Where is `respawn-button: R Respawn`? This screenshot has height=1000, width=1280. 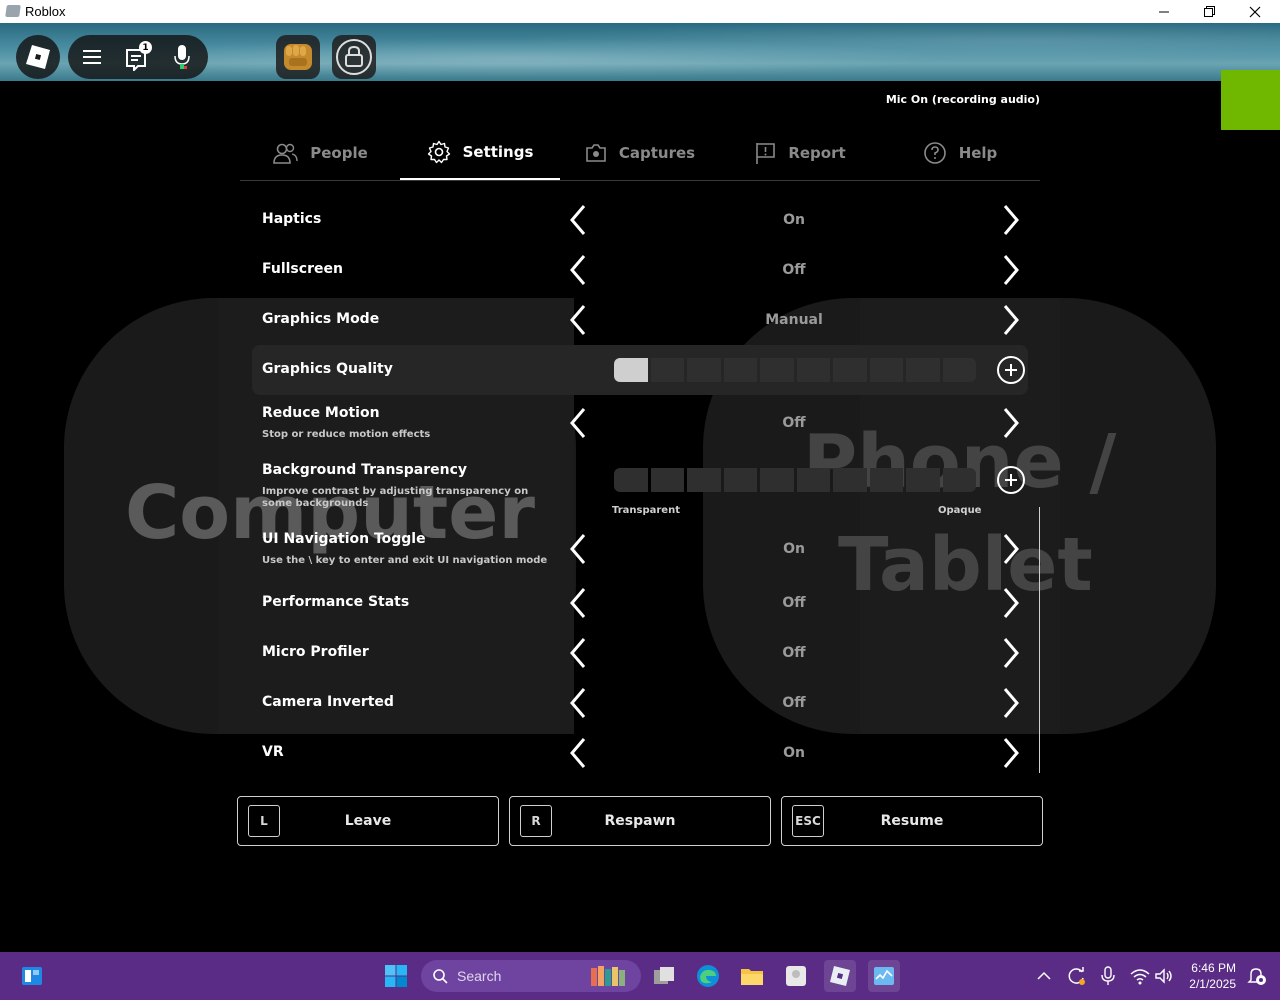
respawn-button: R Respawn is located at coordinates (640, 821).